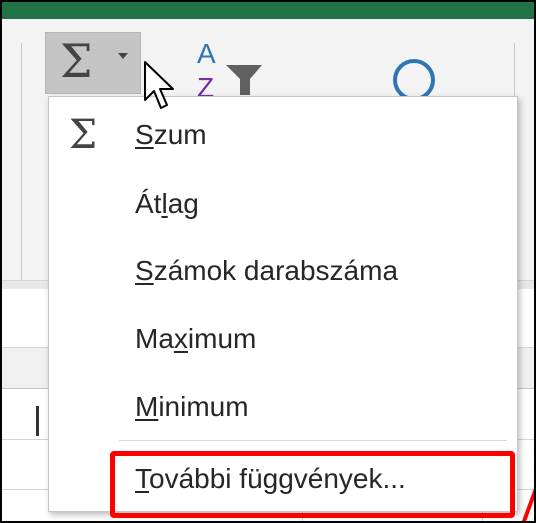 This screenshot has width=536, height=523. Describe the element at coordinates (244, 80) in the screenshot. I see `funnel-shape` at that location.